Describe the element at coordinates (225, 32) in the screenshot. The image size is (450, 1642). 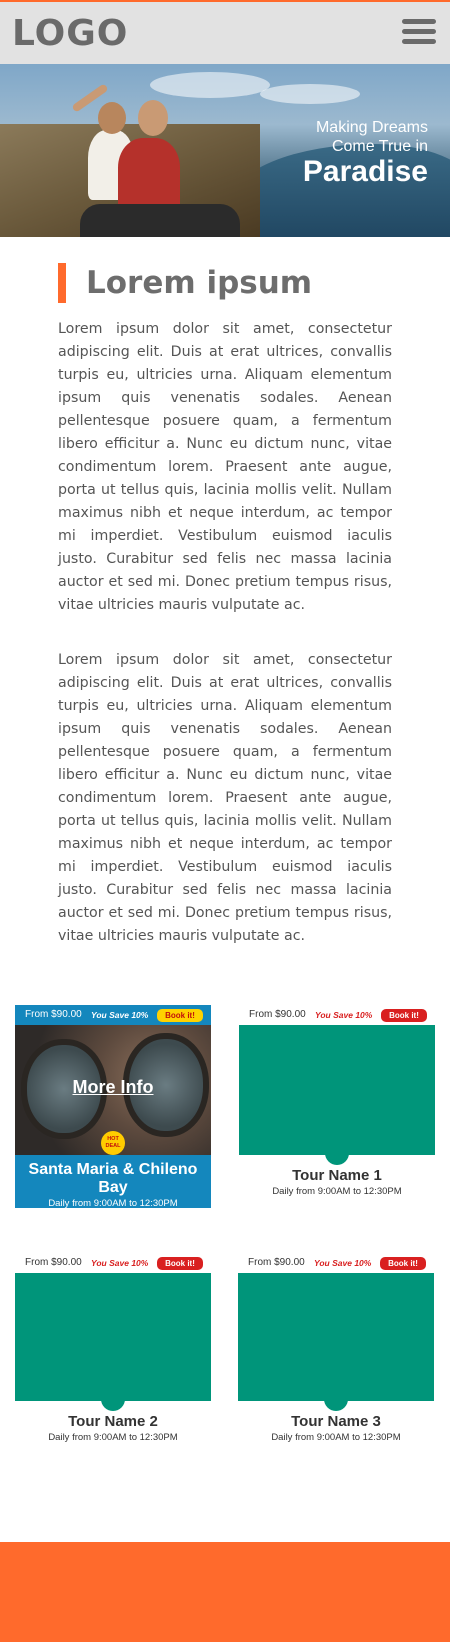
I see `site-header: LOGO` at that location.